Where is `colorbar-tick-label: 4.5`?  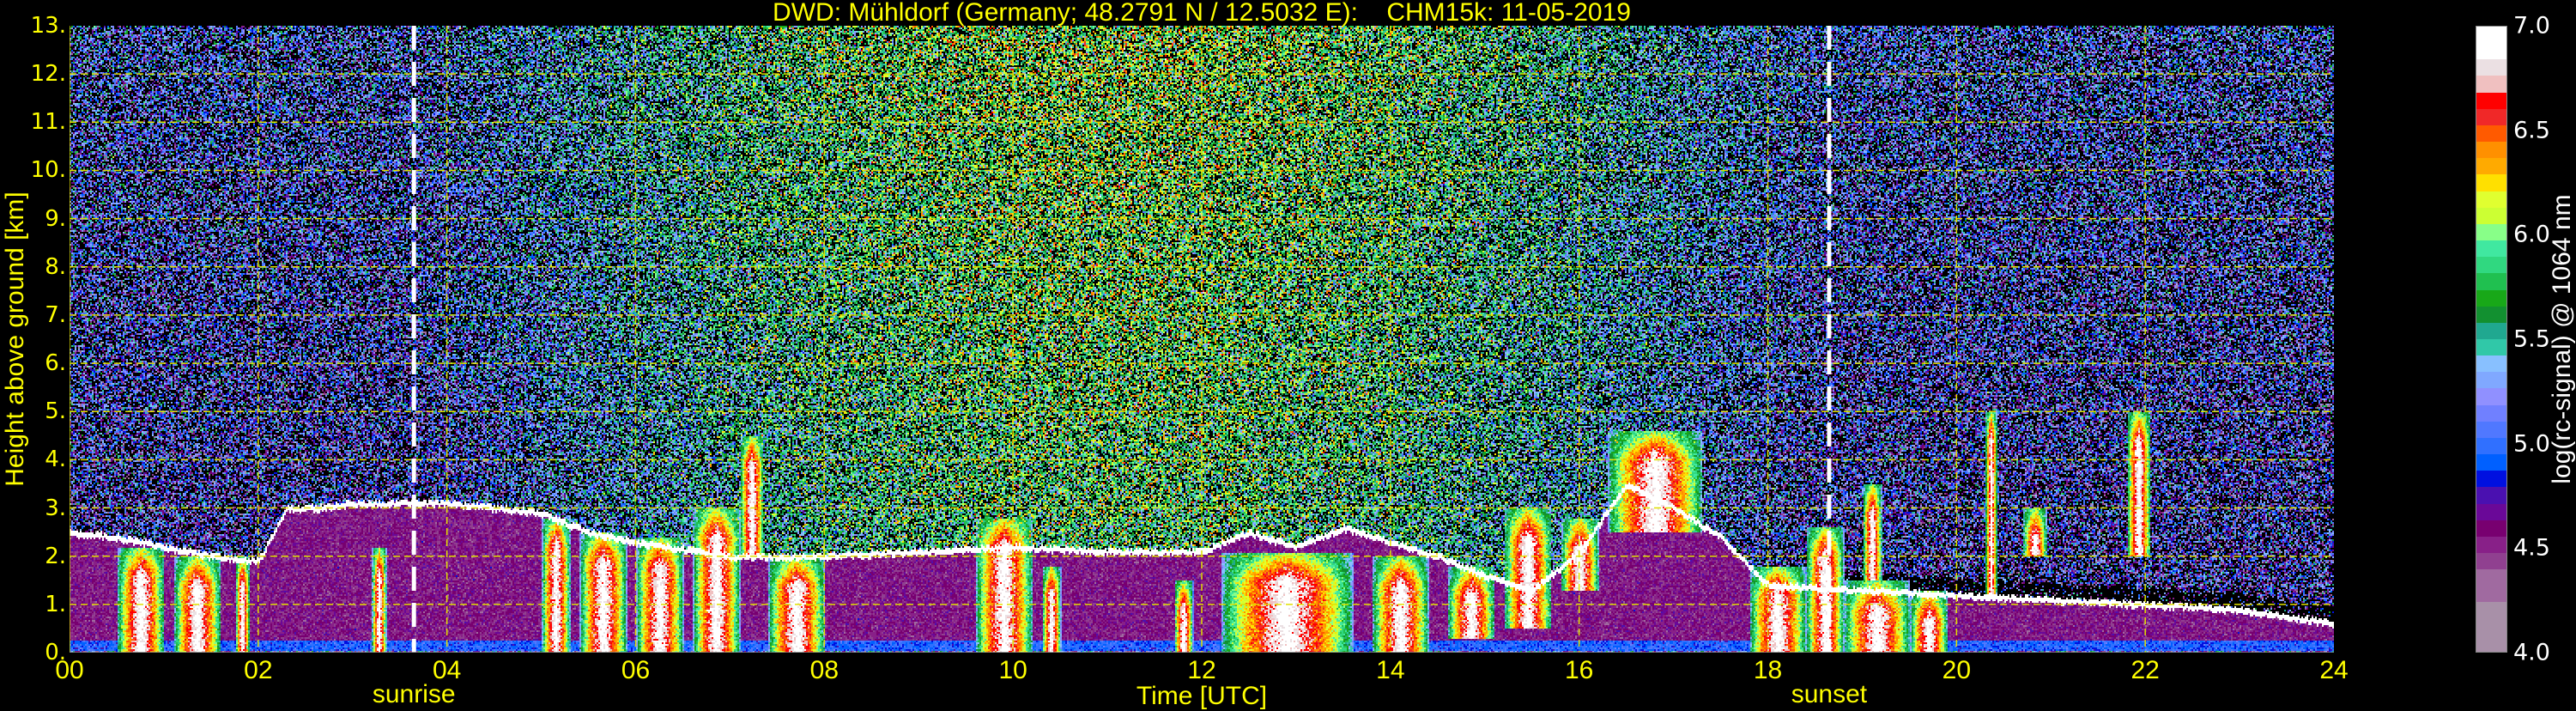 colorbar-tick-label: 4.5 is located at coordinates (2531, 548).